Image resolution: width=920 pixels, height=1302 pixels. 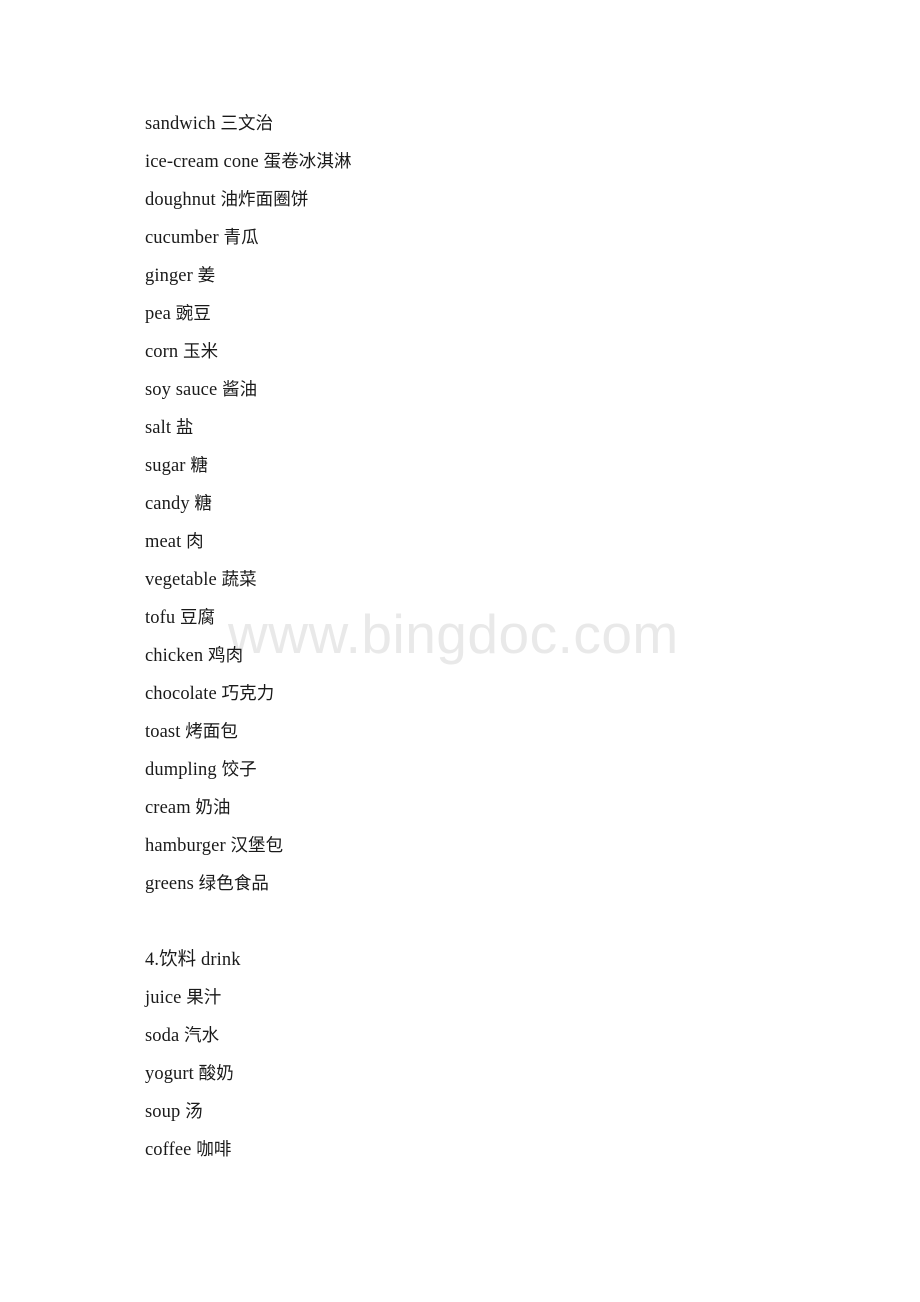 What do you see at coordinates (165, 466) in the screenshot?
I see `vocab-term: sugar` at bounding box center [165, 466].